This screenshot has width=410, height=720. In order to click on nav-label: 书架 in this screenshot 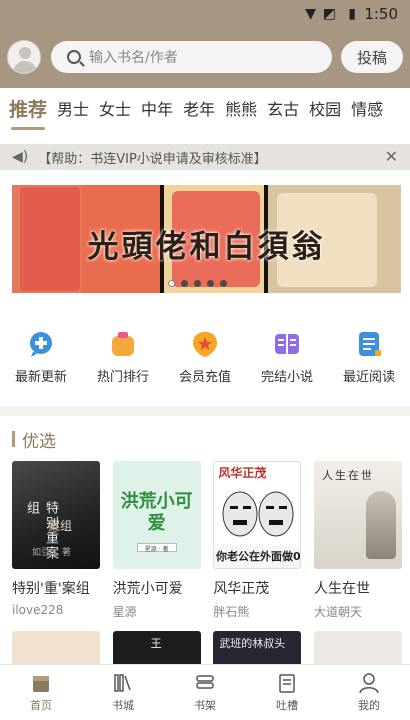, I will do `click(205, 705)`.